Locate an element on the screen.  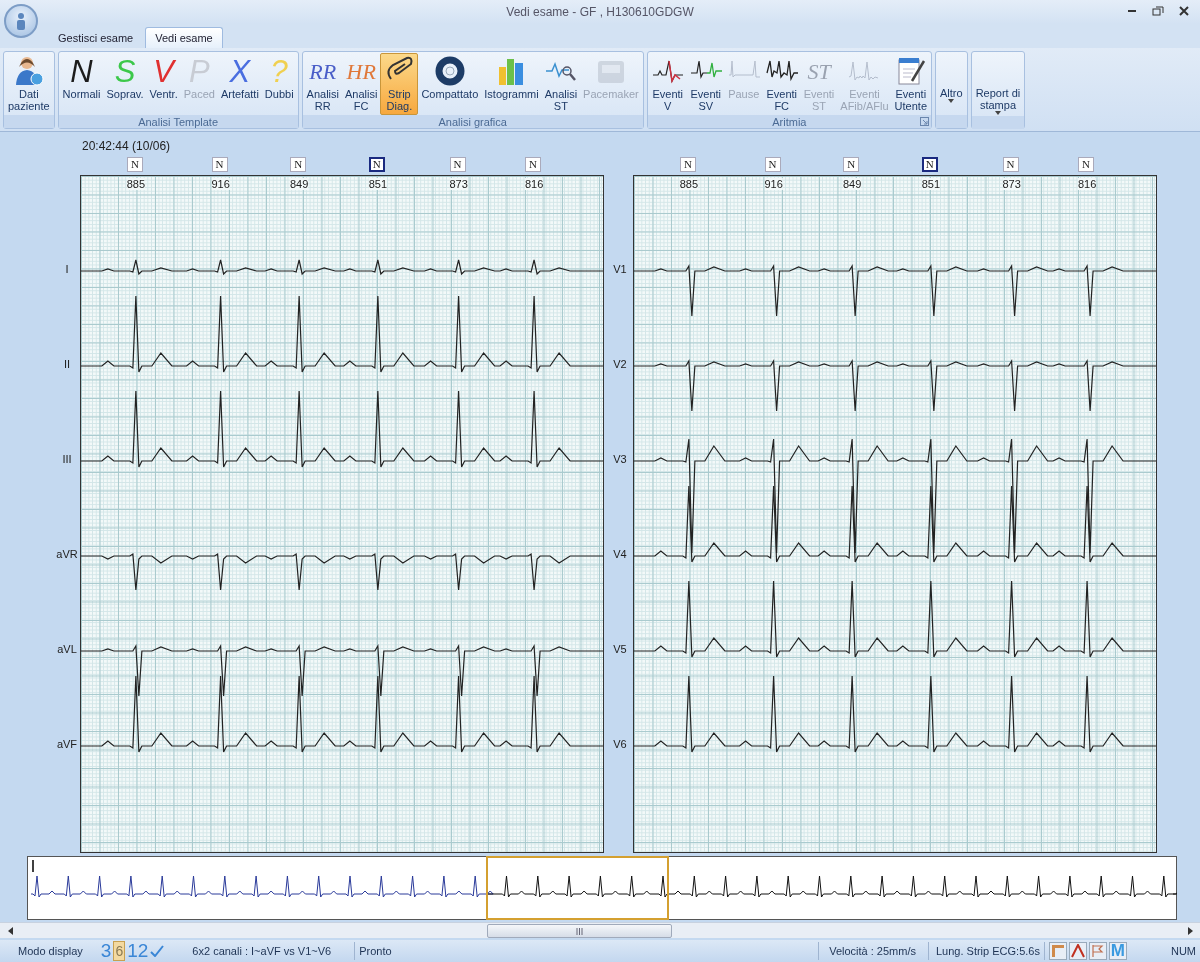
lead-label: V5 is located at coordinates (620, 649).